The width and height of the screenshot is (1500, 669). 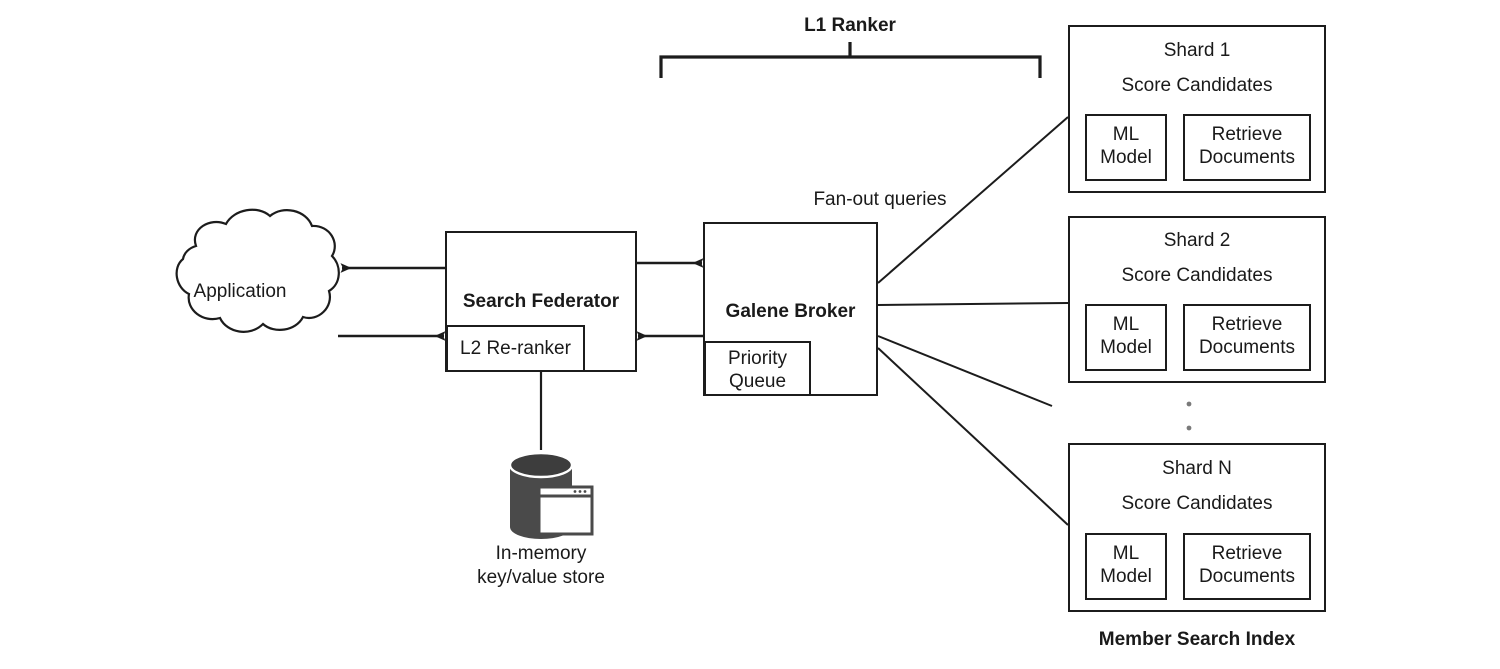 I want to click on shard-1-ml-model-box: ML Model, so click(x=1126, y=147).